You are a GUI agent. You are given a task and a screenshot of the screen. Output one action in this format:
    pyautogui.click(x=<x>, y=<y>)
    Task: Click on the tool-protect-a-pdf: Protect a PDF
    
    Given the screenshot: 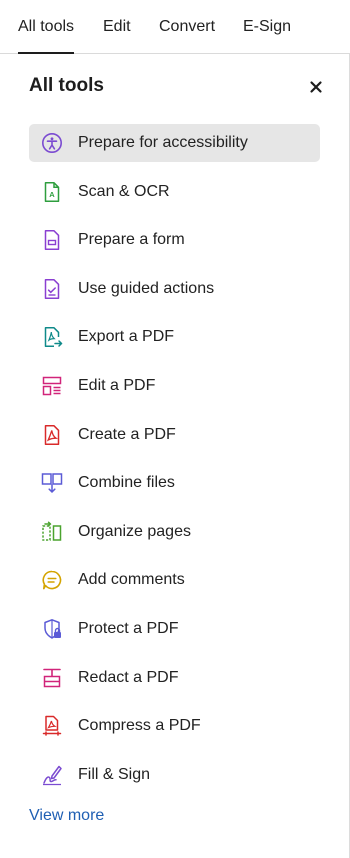 What is the action you would take?
    pyautogui.click(x=174, y=629)
    